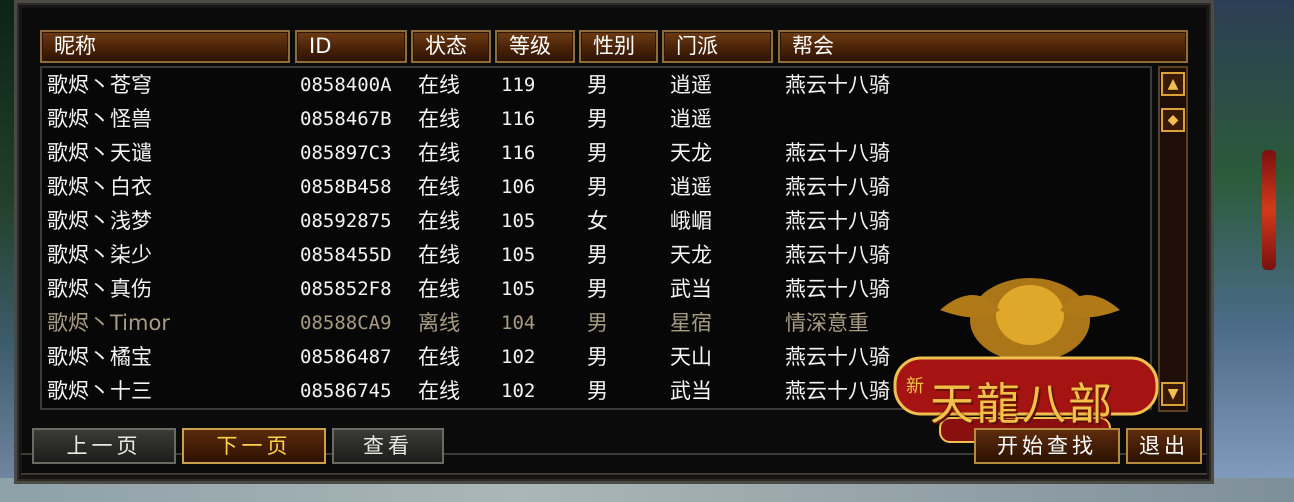 The width and height of the screenshot is (1294, 502). I want to click on column-header-status: 状态, so click(451, 46).